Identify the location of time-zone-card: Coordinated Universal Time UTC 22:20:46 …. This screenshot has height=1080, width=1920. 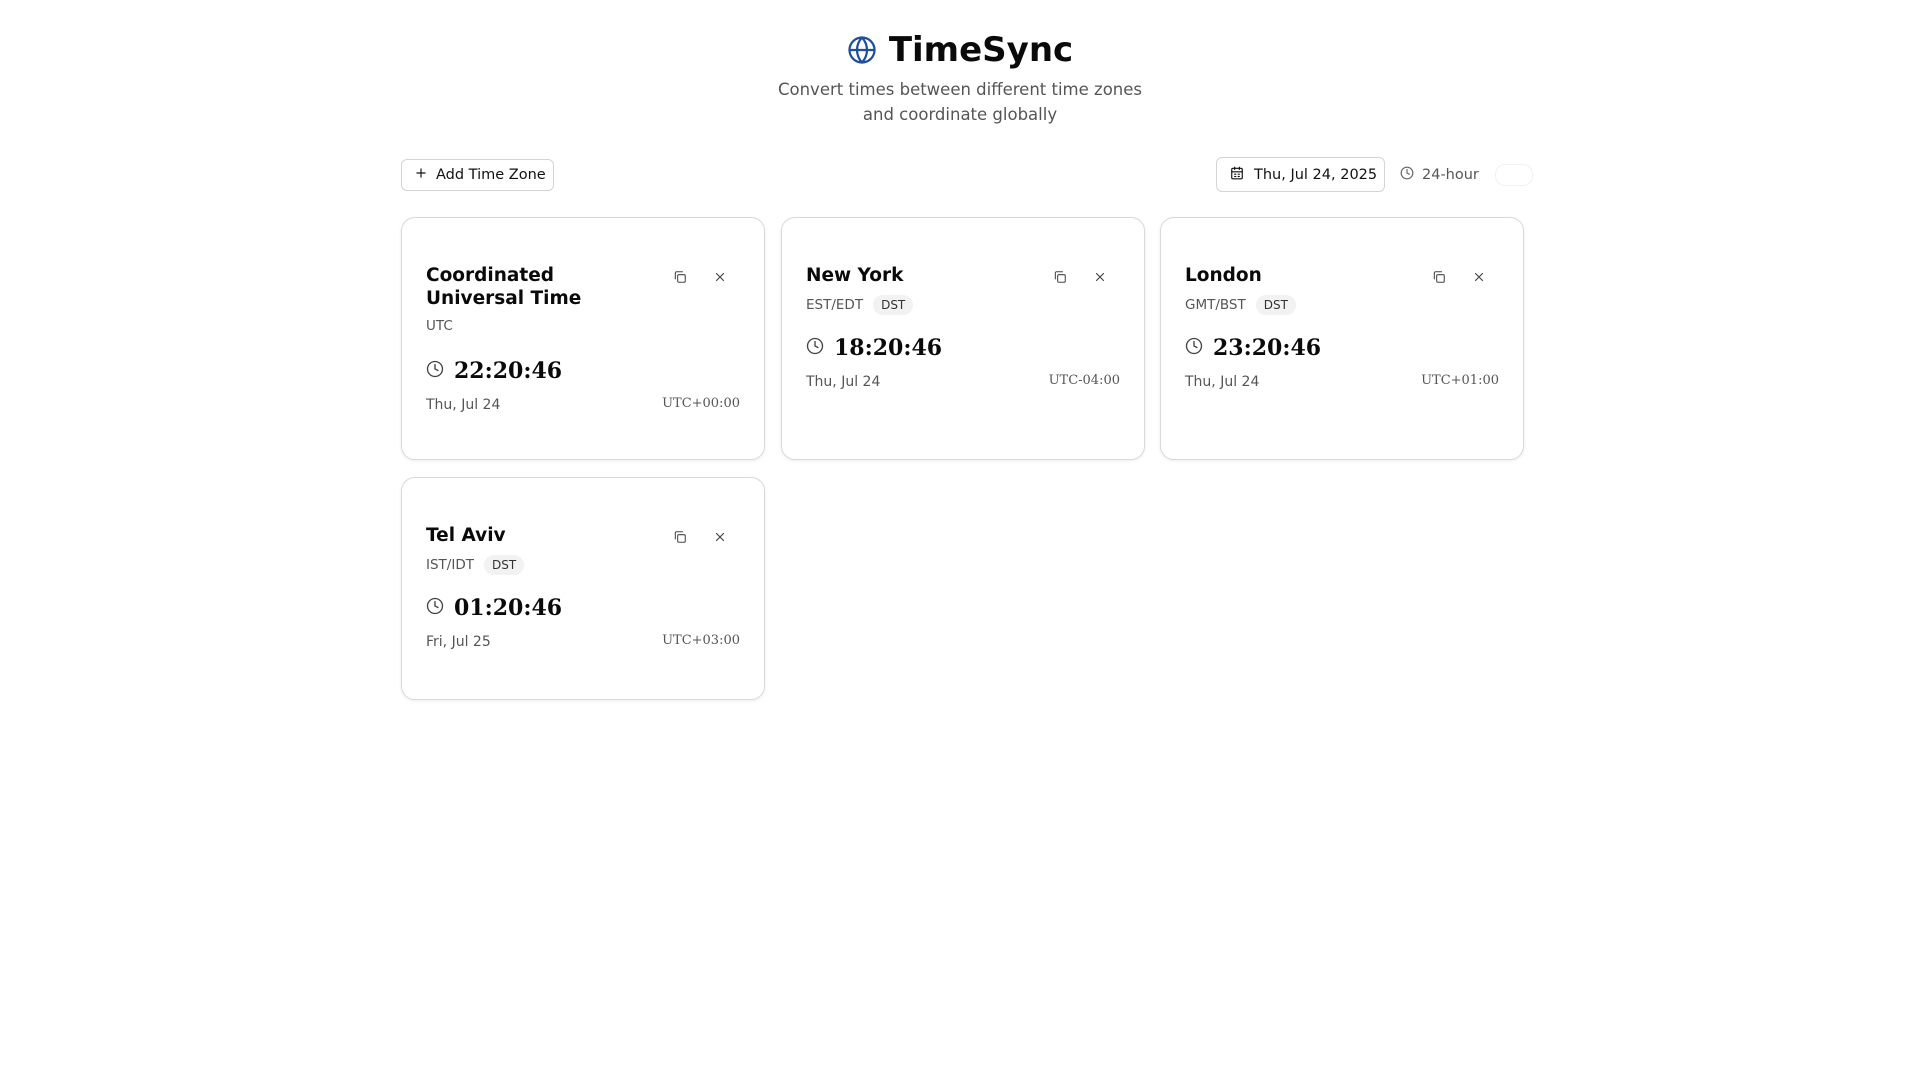
(583, 338).